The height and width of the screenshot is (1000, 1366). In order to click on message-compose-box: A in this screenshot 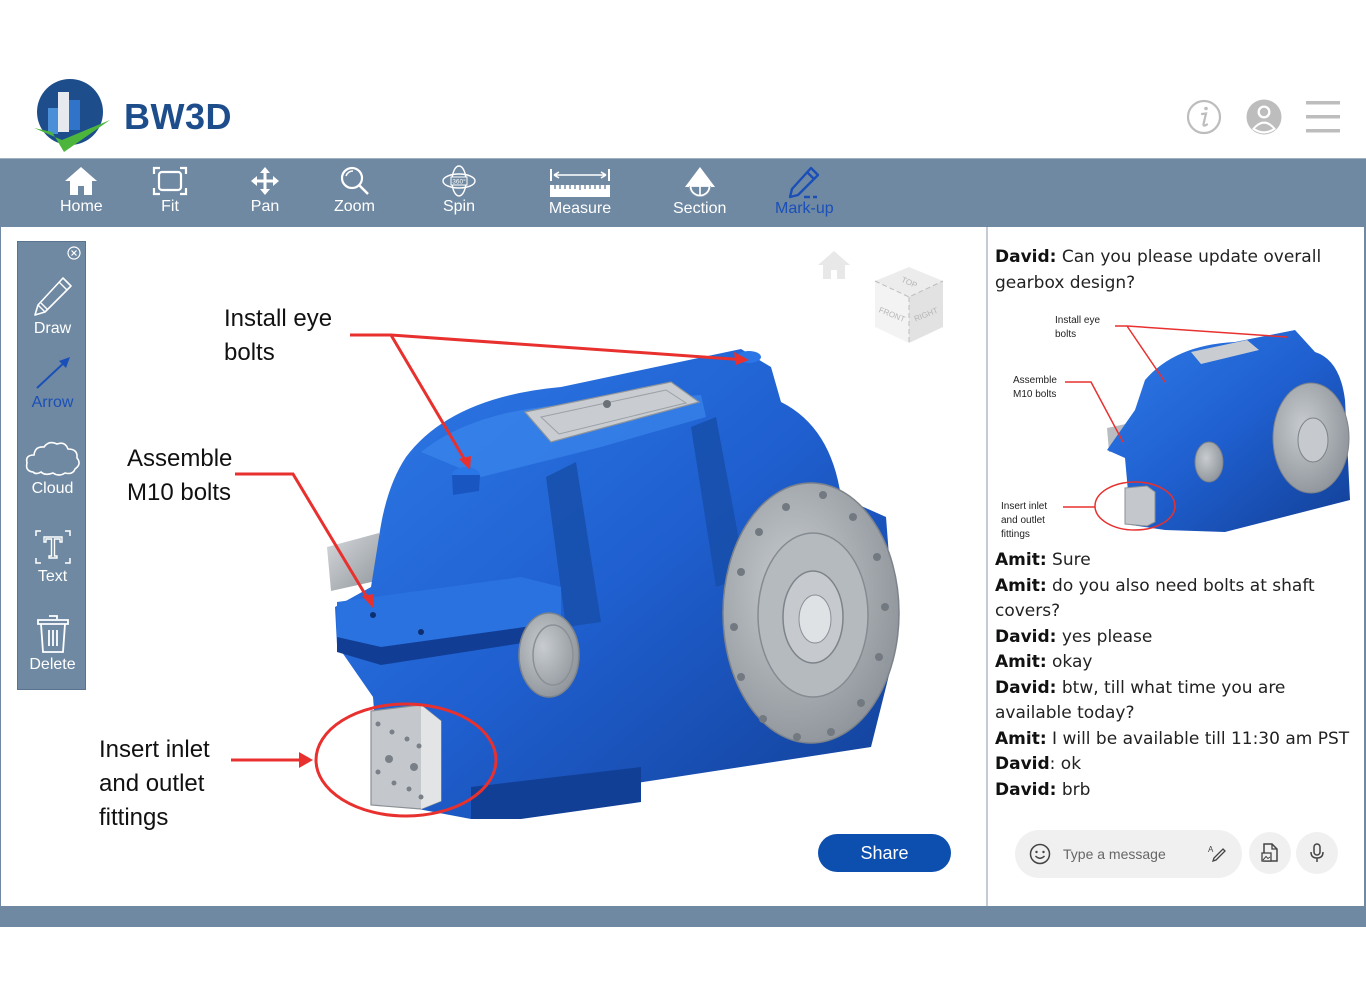, I will do `click(1128, 854)`.